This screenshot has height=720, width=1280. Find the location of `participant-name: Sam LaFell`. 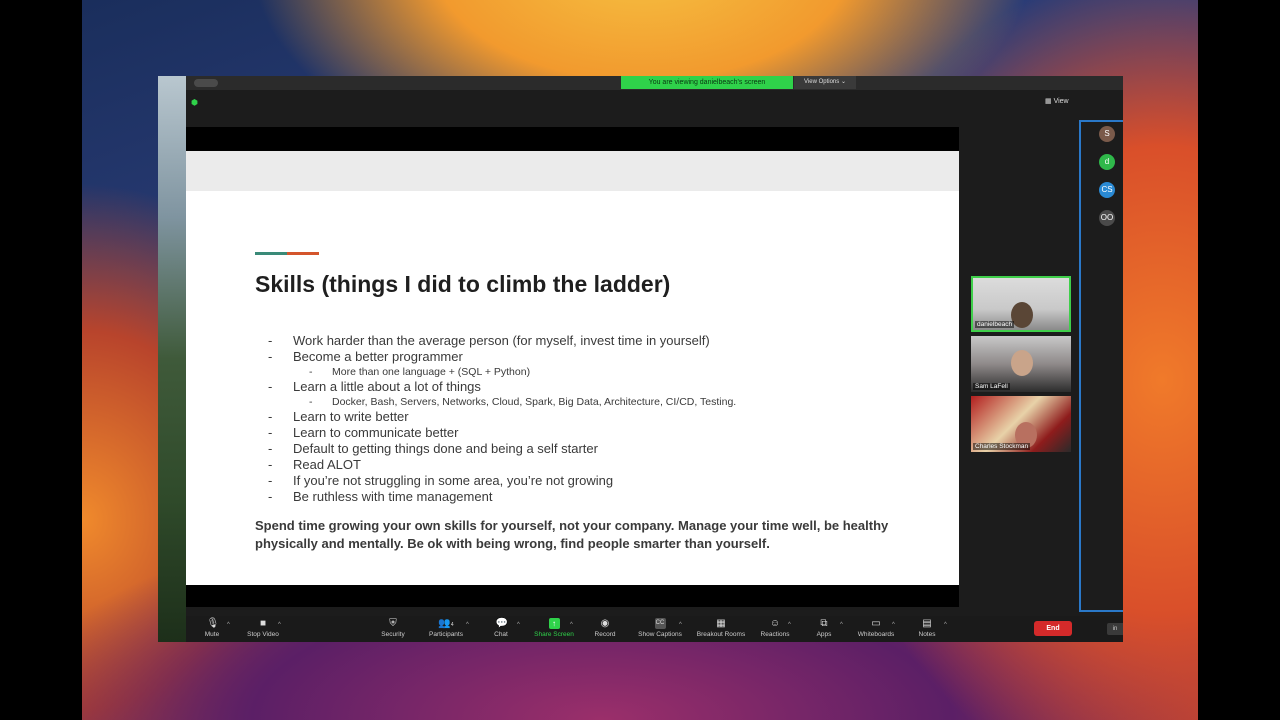

participant-name: Sam LaFell is located at coordinates (991, 386).